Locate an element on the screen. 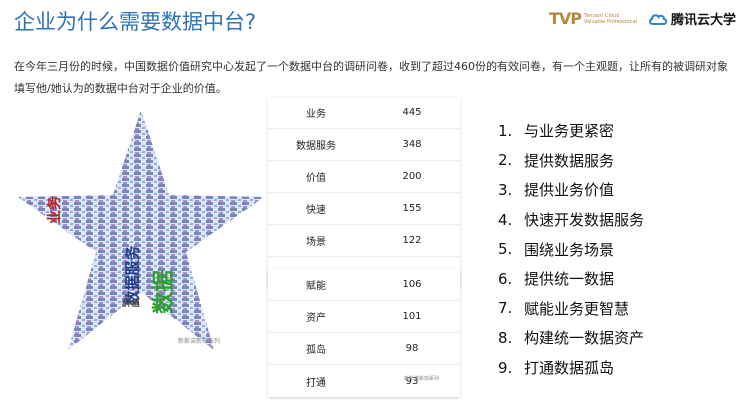 This screenshot has width=744, height=400. item-number: 2. is located at coordinates (505, 160).